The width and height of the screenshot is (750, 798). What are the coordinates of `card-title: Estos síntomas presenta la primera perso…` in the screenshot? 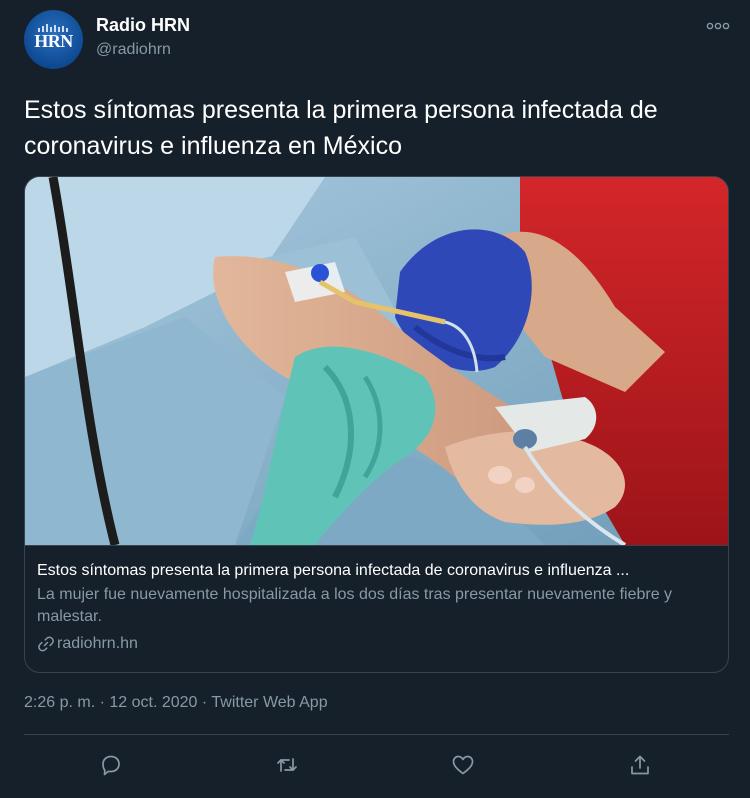 It's located at (377, 571).